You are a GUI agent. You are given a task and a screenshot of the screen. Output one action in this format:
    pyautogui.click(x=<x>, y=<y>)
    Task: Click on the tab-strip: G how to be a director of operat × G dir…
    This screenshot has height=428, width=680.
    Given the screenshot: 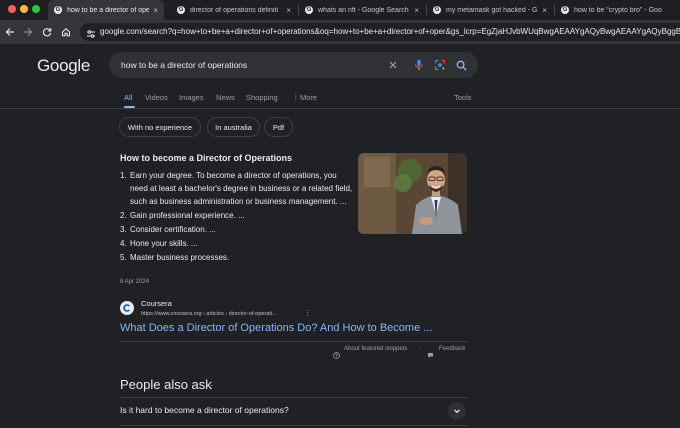 What is the action you would take?
    pyautogui.click(x=340, y=10)
    